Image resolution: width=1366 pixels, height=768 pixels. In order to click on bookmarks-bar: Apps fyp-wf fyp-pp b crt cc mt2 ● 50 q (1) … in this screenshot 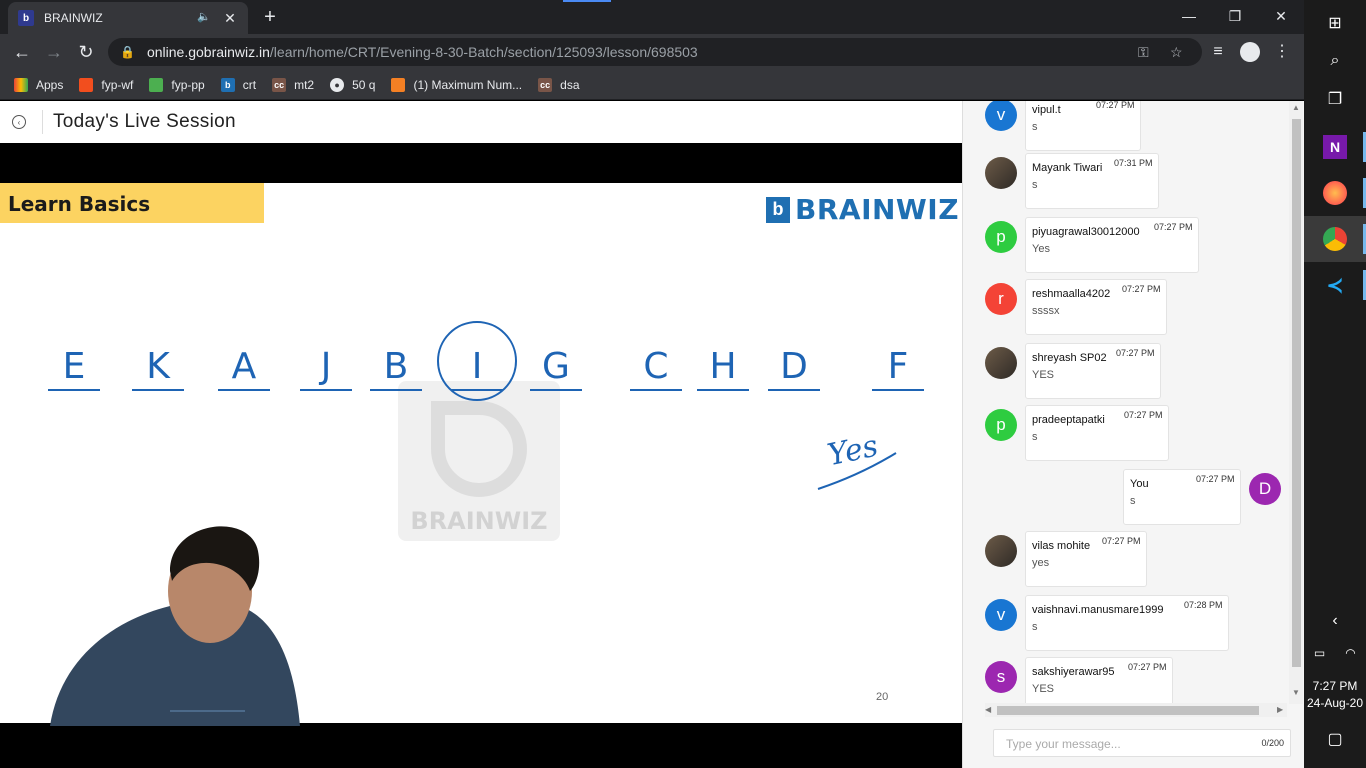, I will do `click(652, 85)`.